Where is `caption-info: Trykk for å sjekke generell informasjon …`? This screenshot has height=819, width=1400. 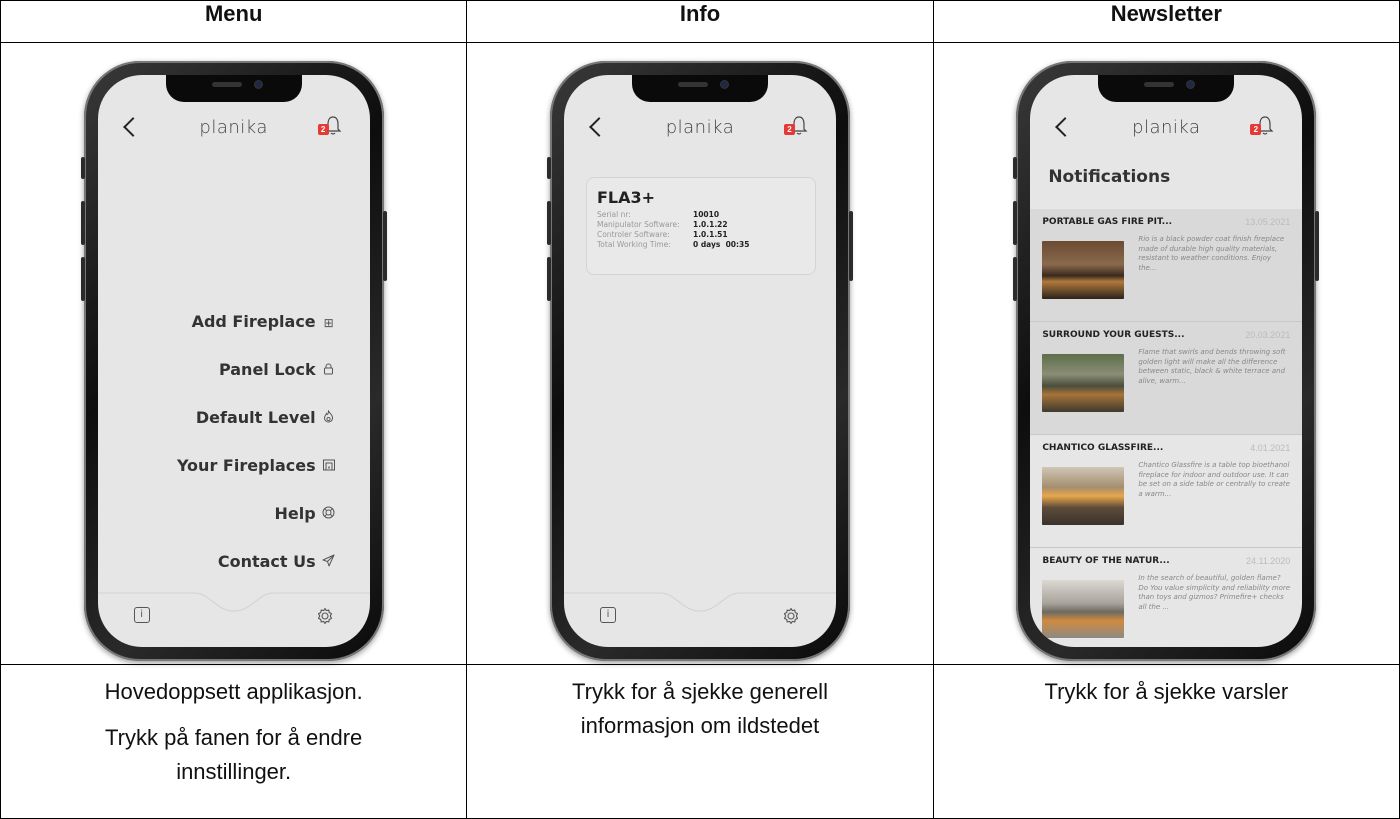
caption-info: Trykk for å sjekke generell informasjon … is located at coordinates (700, 741).